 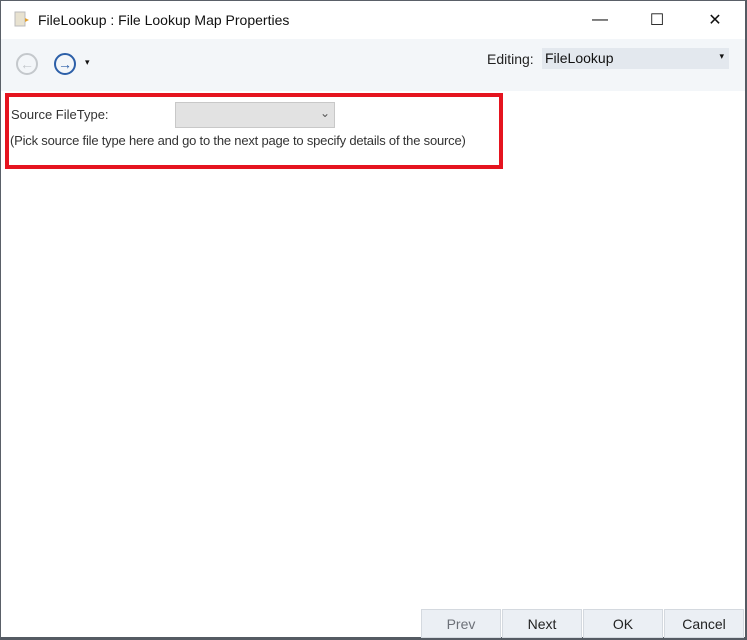 What do you see at coordinates (623, 623) in the screenshot?
I see `ok-button: OK` at bounding box center [623, 623].